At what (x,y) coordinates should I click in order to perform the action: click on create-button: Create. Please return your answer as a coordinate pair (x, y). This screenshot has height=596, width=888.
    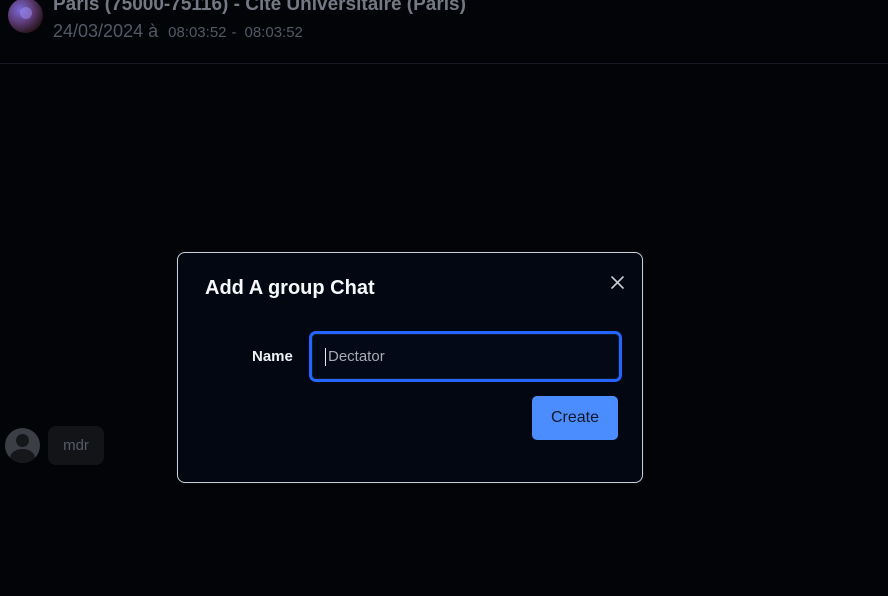
    Looking at the image, I should click on (575, 418).